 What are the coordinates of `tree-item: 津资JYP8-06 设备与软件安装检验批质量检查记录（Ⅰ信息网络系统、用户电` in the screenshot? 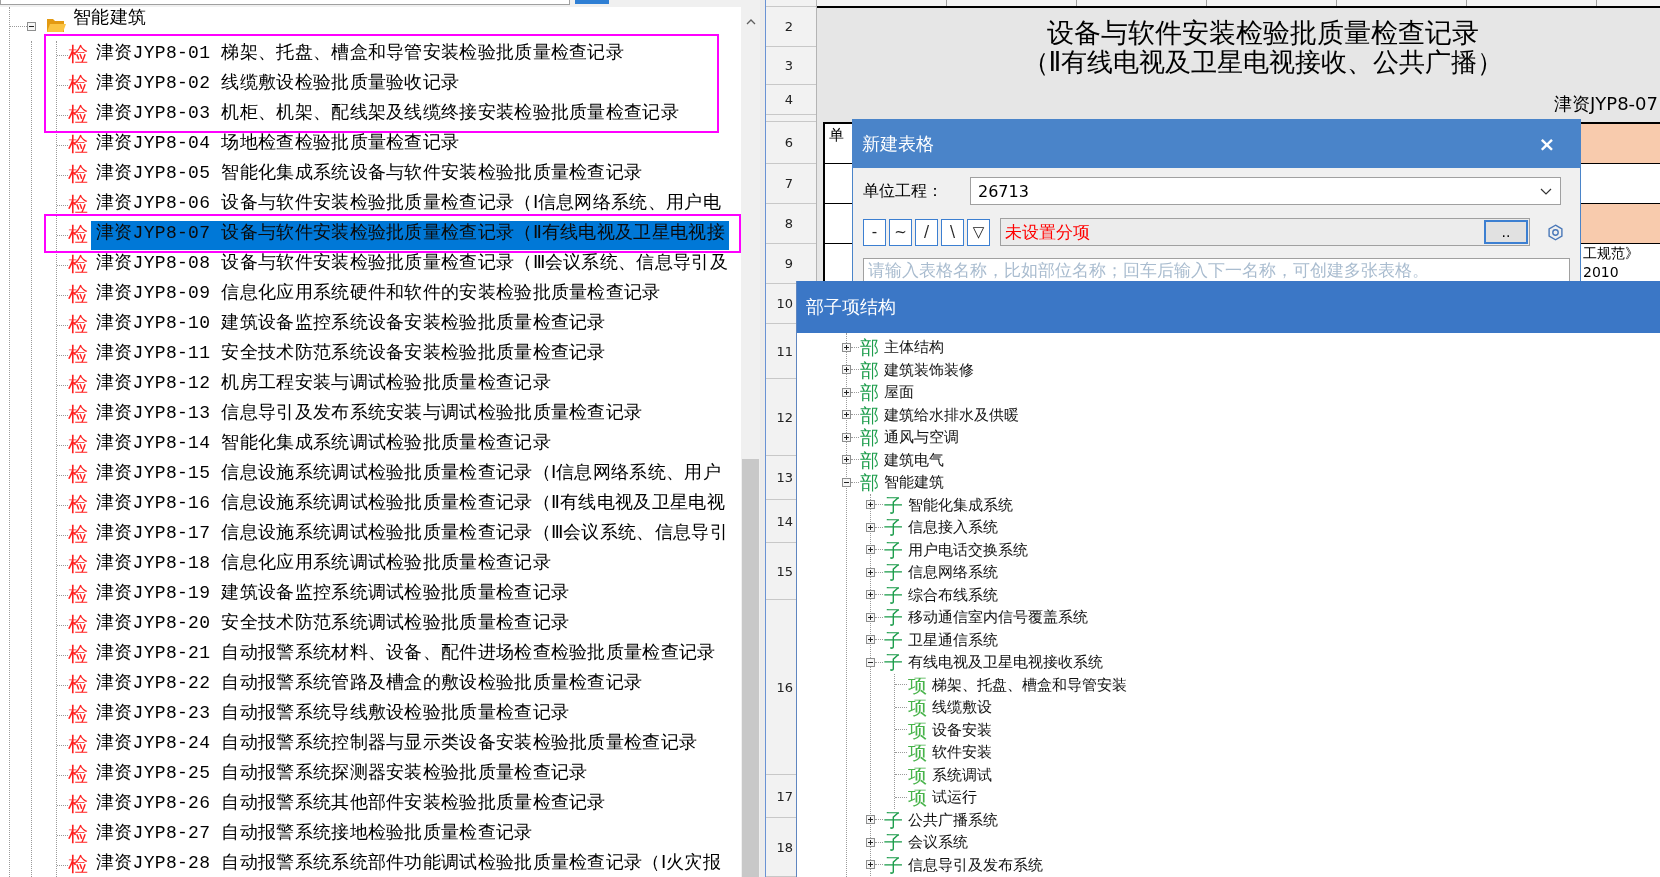 It's located at (406, 203).